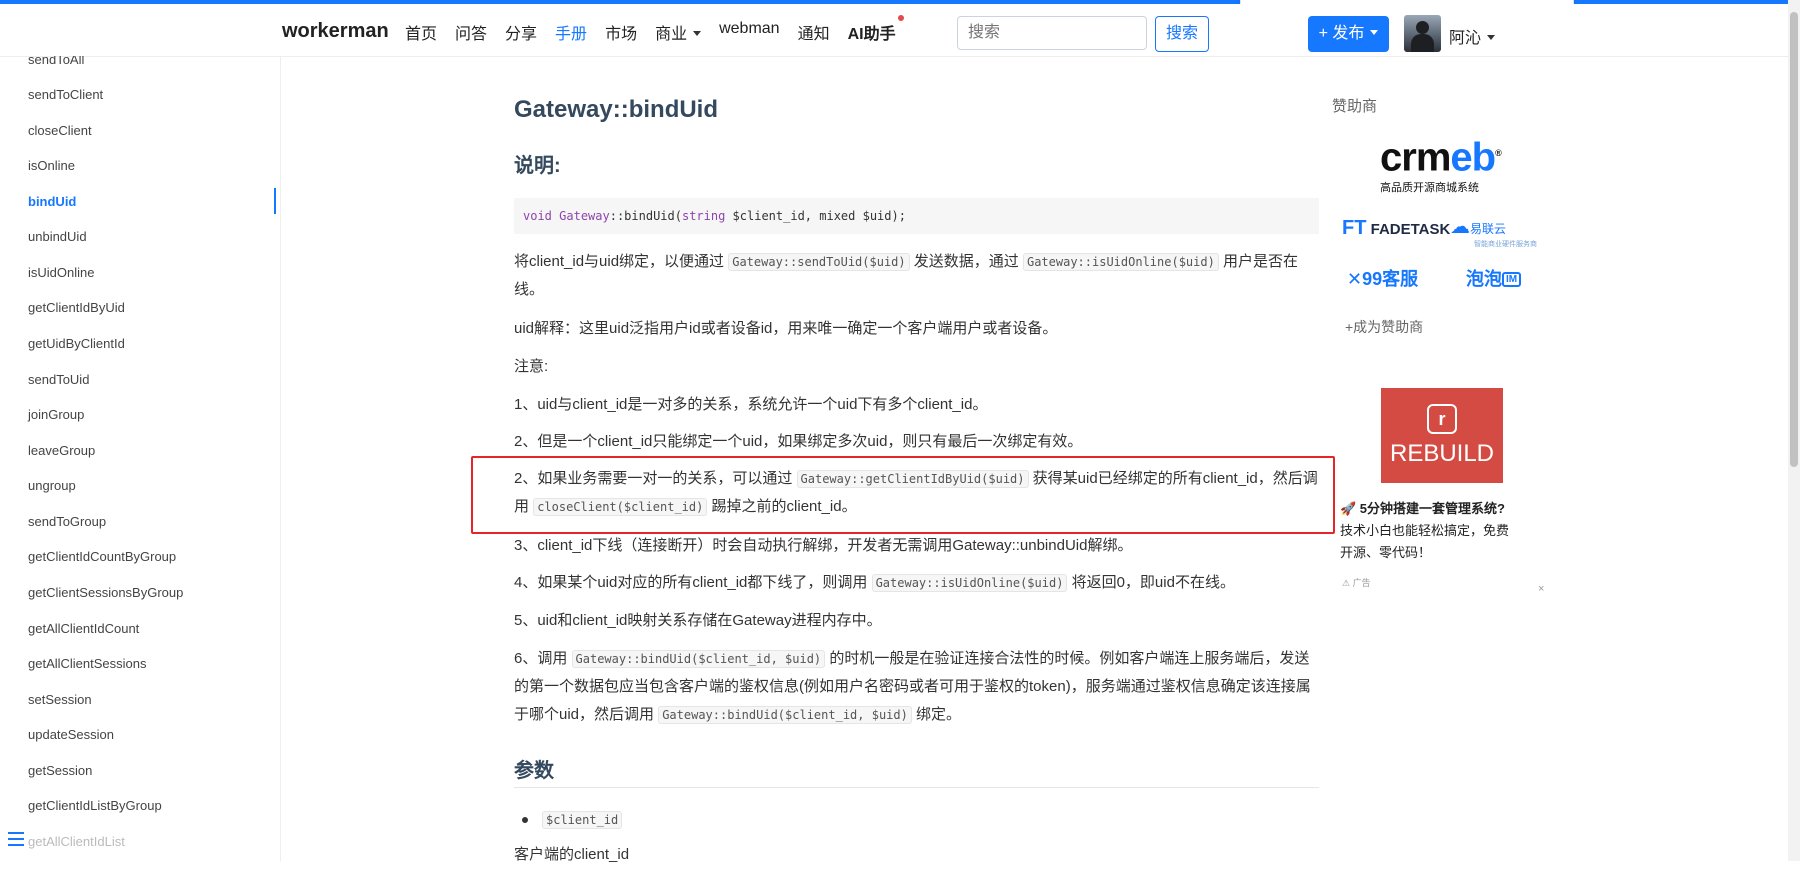 Image resolution: width=1800 pixels, height=869 pixels. I want to click on inline-code: Gateway::sendToUid($uid), so click(819, 262).